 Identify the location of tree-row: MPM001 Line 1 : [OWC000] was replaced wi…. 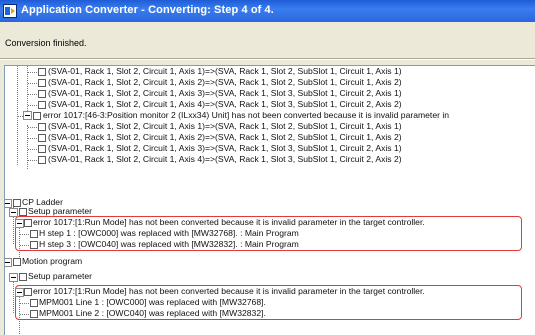
(270, 302).